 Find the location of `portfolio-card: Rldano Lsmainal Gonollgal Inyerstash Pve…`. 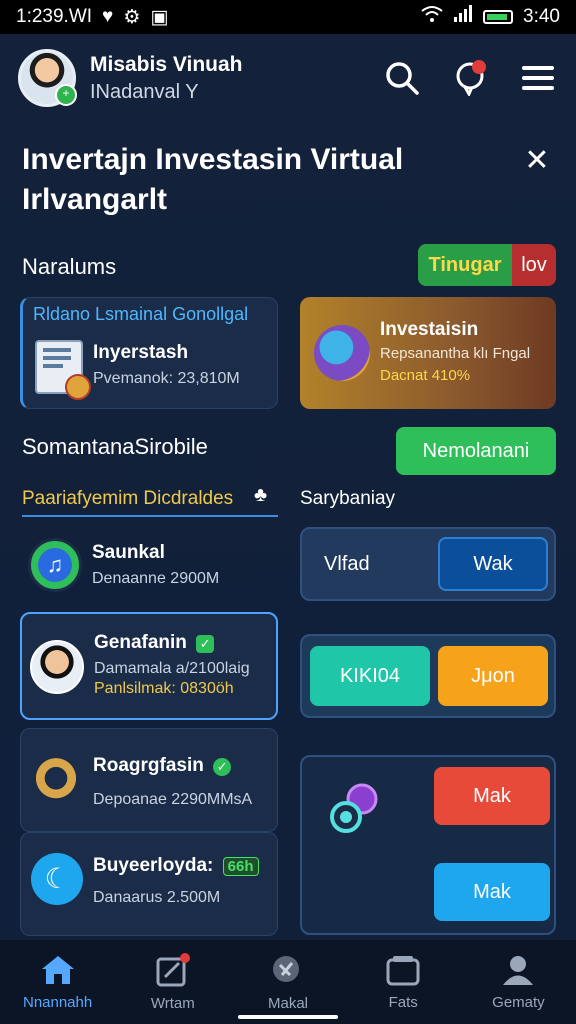

portfolio-card: Rldano Lsmainal Gonollgal Inyerstash Pve… is located at coordinates (149, 353).